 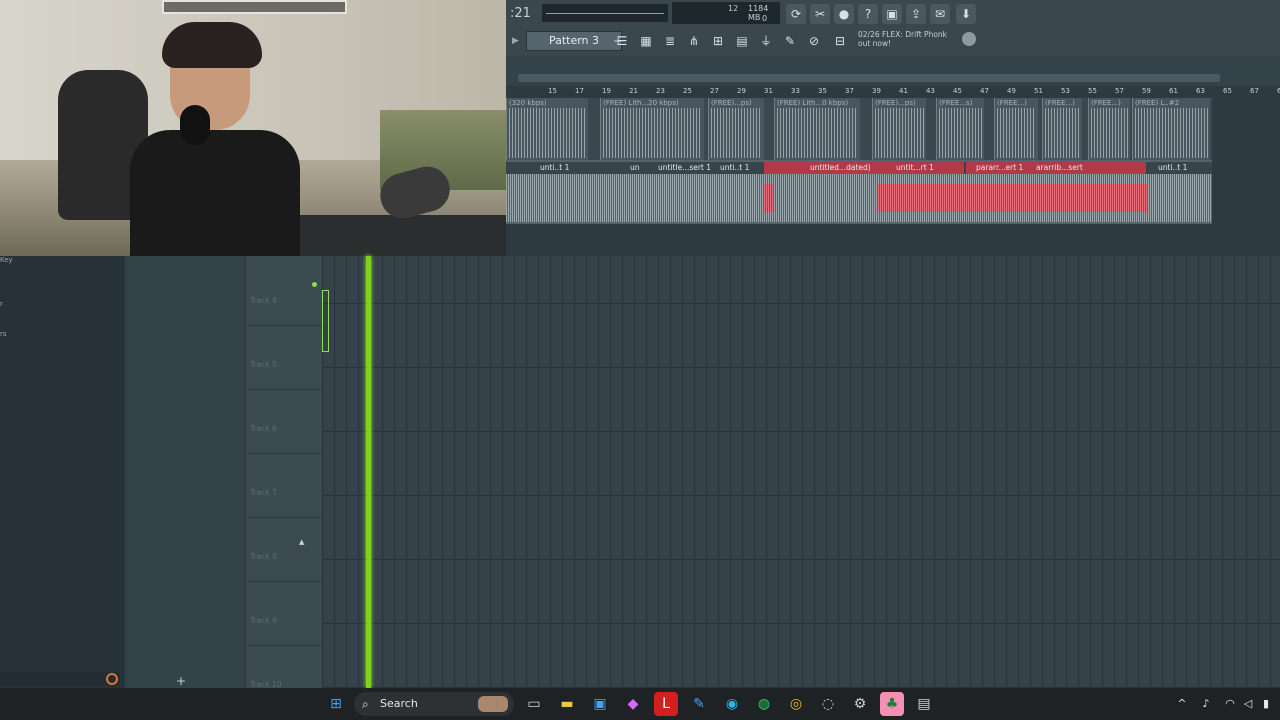 What do you see at coordinates (600, 704) in the screenshot?
I see `store-icon: ▣` at bounding box center [600, 704].